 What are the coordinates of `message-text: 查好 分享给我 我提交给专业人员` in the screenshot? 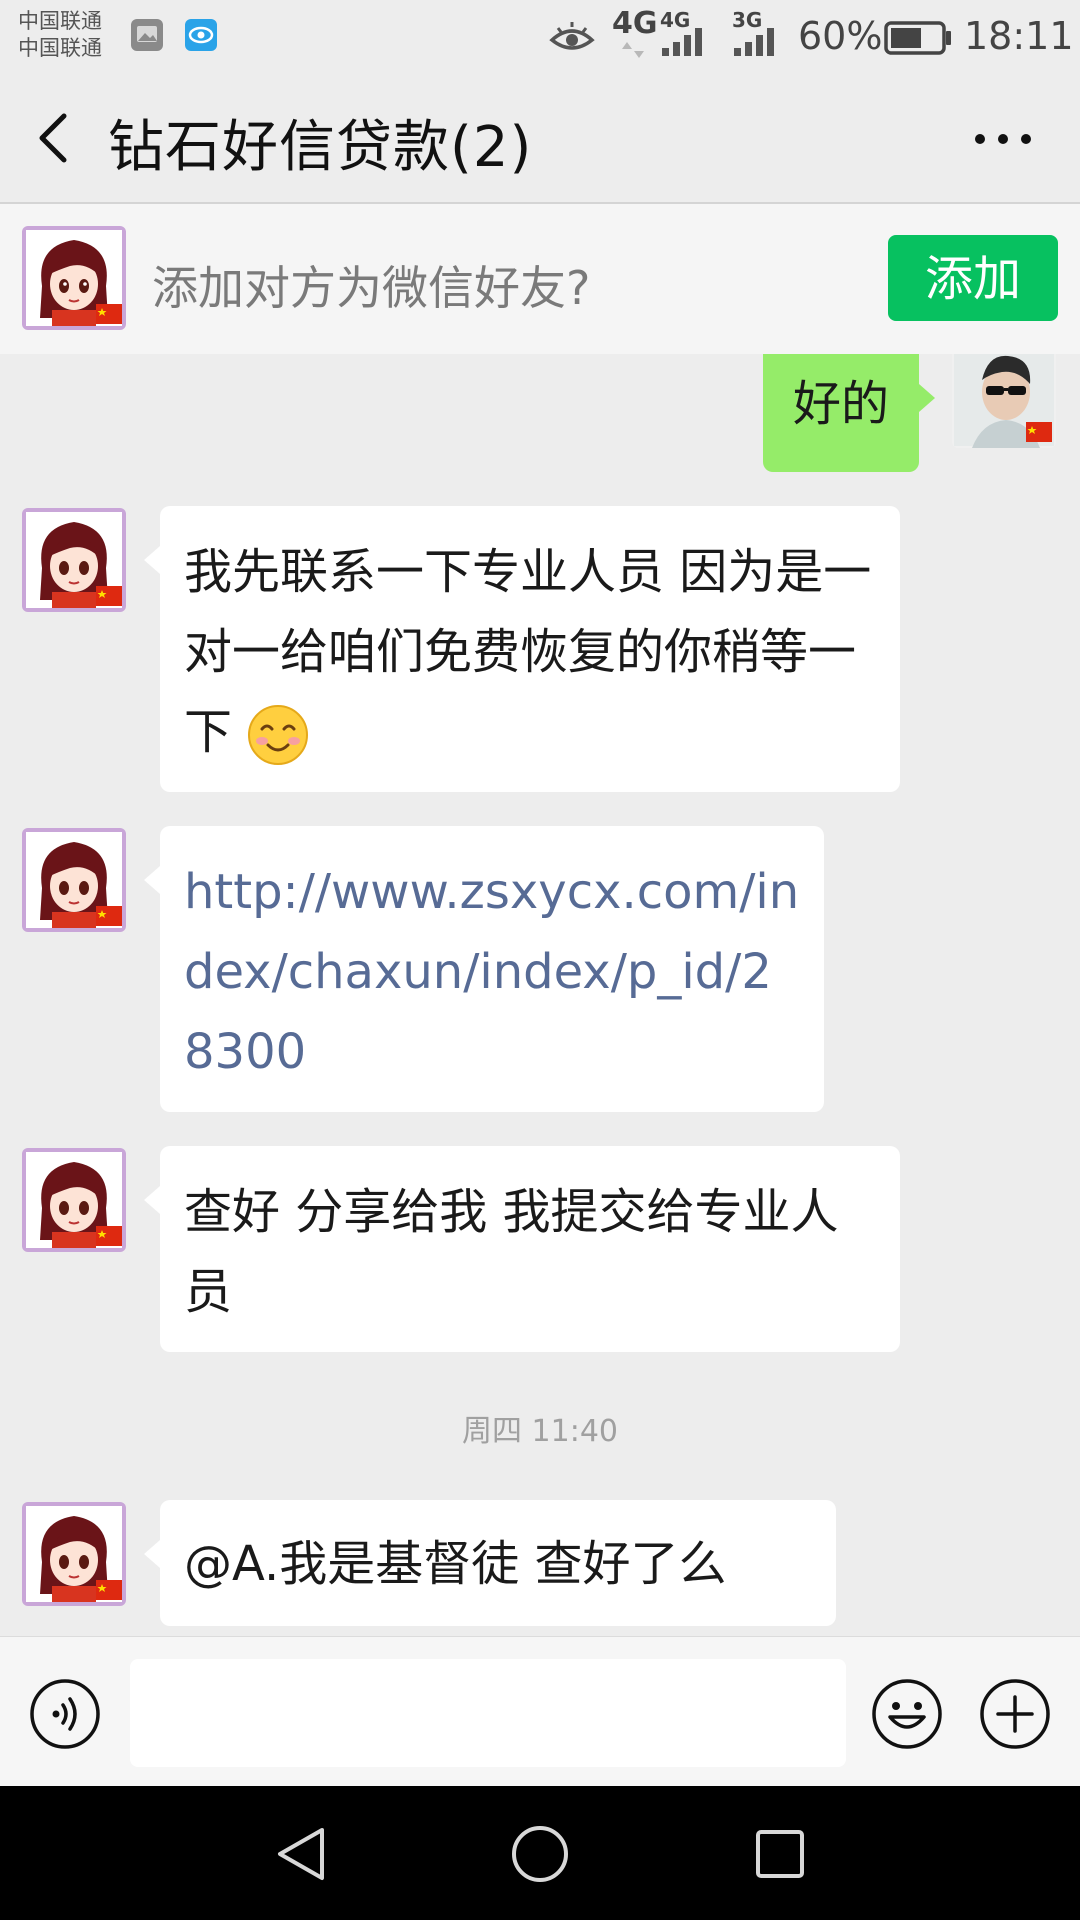 It's located at (511, 1252).